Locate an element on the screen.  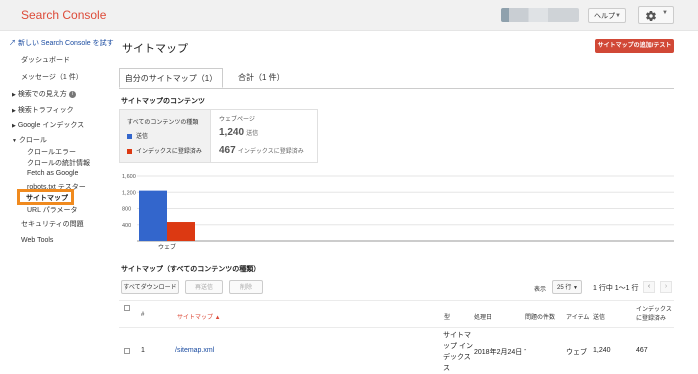
rows-per-page-select: 25 行 ▼ is located at coordinates (567, 287).